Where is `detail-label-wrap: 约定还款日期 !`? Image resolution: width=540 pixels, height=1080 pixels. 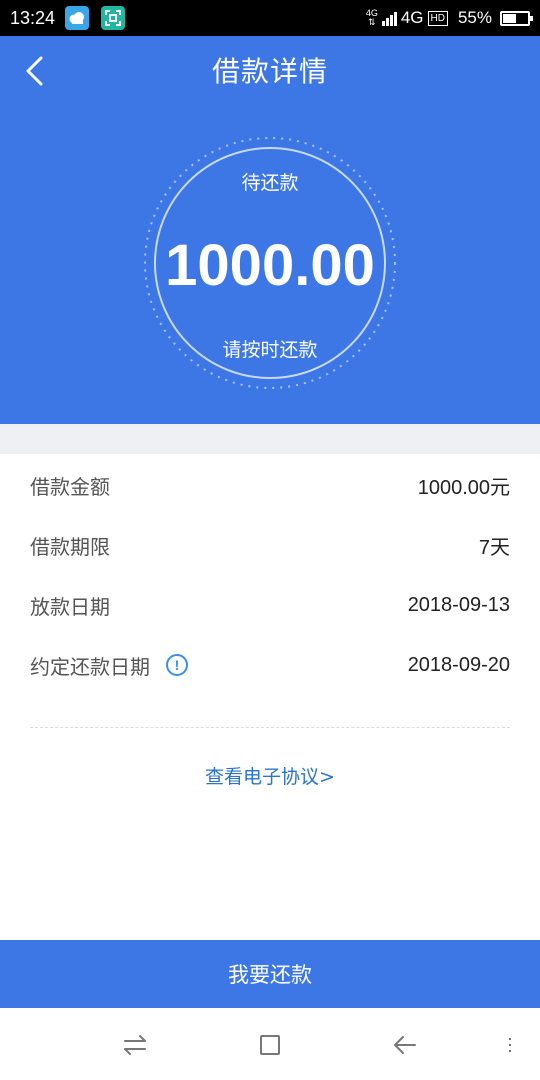 detail-label-wrap: 约定还款日期 ! is located at coordinates (109, 665).